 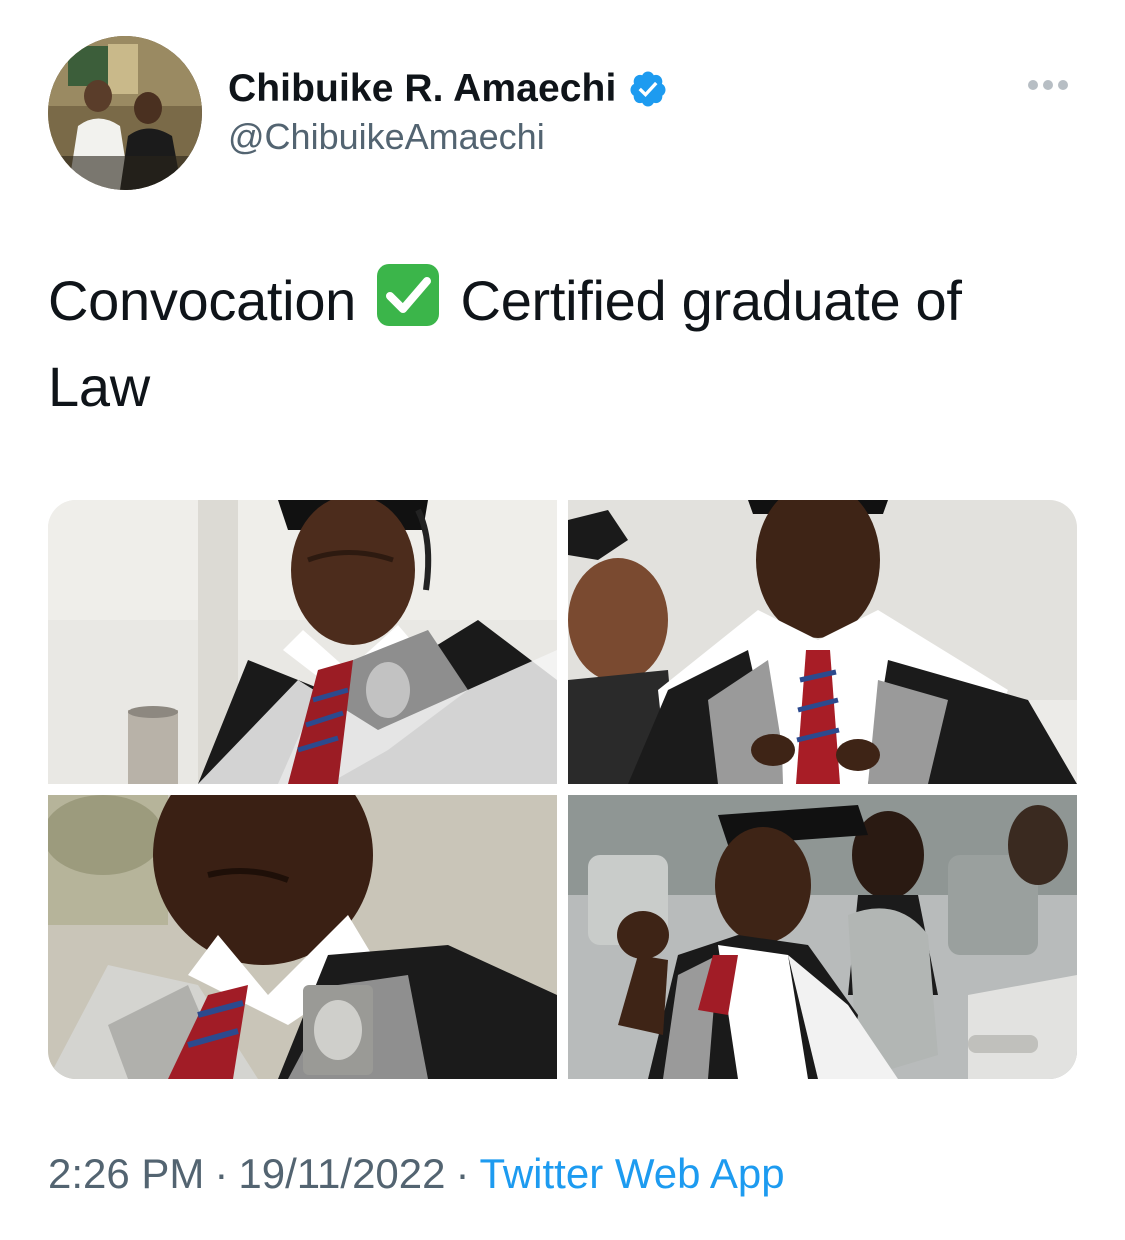 I want to click on author-names: Chibuike R. Amaechi @ChibuikeAmaechi, so click(x=448, y=112).